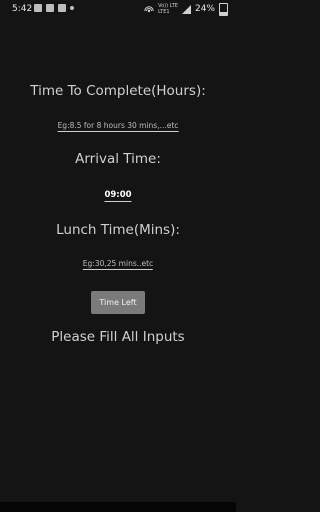 Image resolution: width=320 pixels, height=512 pixels. I want to click on arrival-time-input: 09:00, so click(118, 196).